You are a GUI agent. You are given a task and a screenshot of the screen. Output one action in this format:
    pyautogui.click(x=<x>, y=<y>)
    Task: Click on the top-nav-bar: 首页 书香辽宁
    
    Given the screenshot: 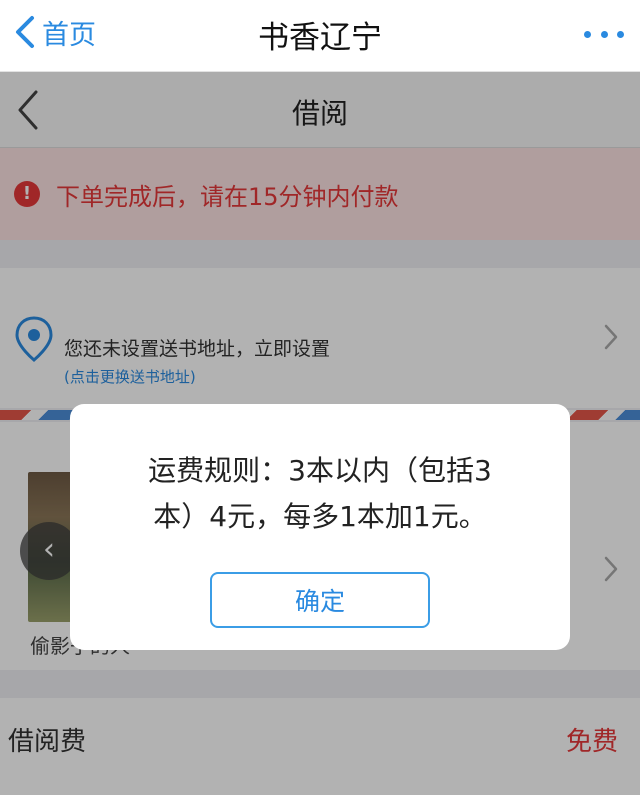 What is the action you would take?
    pyautogui.click(x=320, y=36)
    